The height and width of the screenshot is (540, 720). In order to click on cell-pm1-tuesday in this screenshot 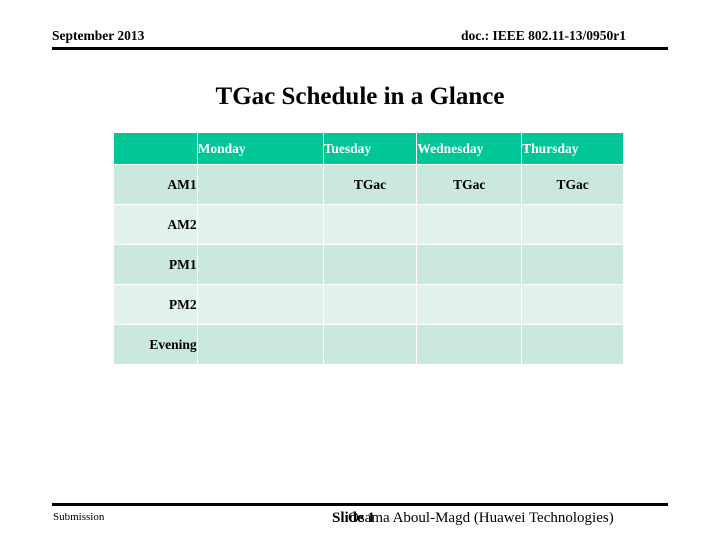, I will do `click(370, 264)`.